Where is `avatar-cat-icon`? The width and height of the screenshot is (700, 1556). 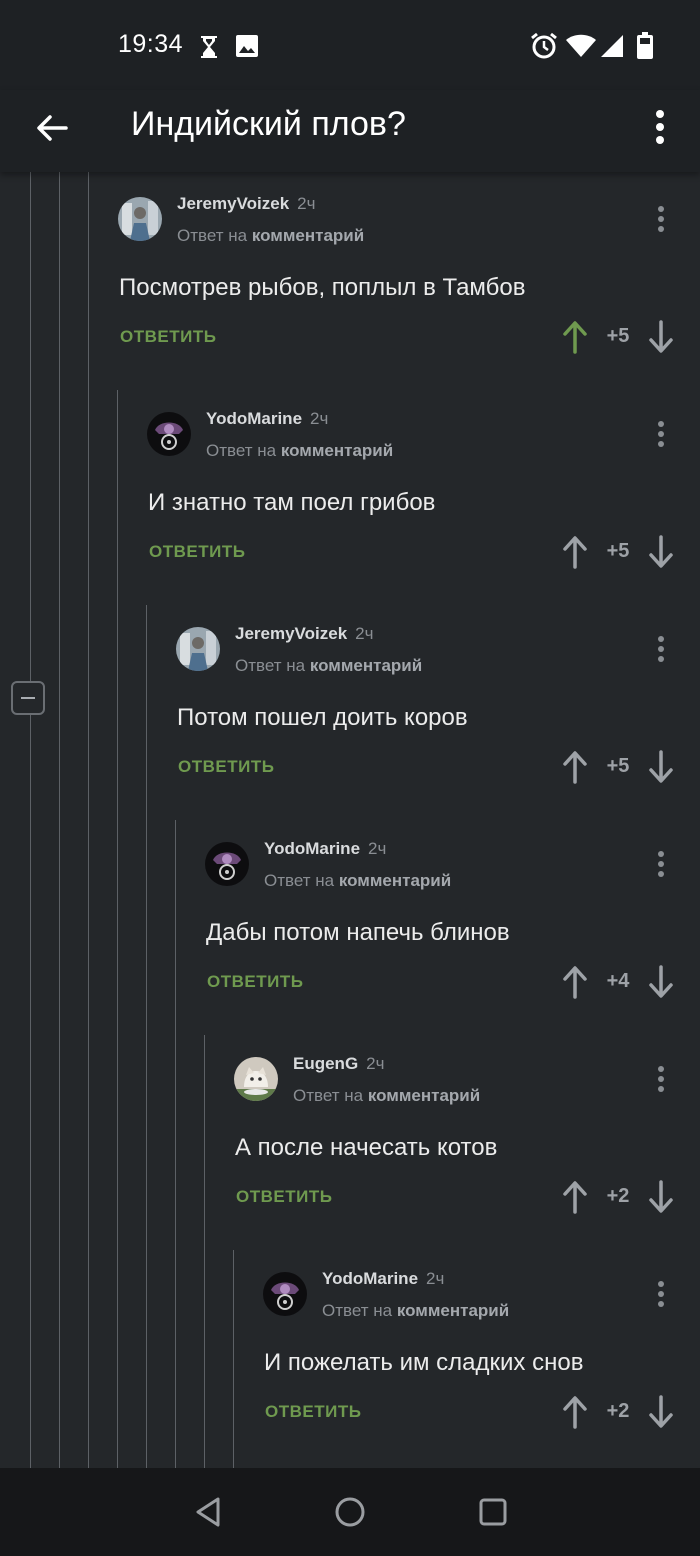
avatar-cat-icon is located at coordinates (256, 1079).